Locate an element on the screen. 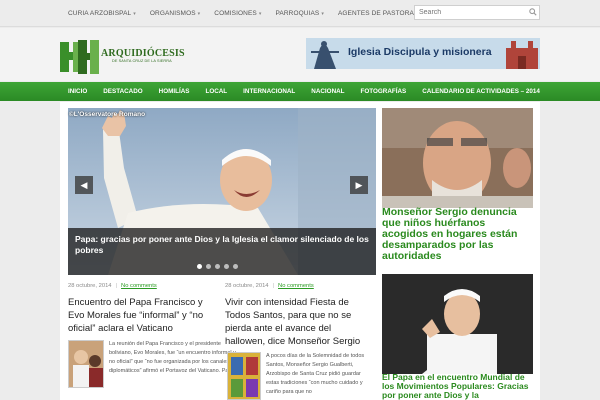  banner-text: Iglesia Discipula y misionera is located at coordinates (420, 52).